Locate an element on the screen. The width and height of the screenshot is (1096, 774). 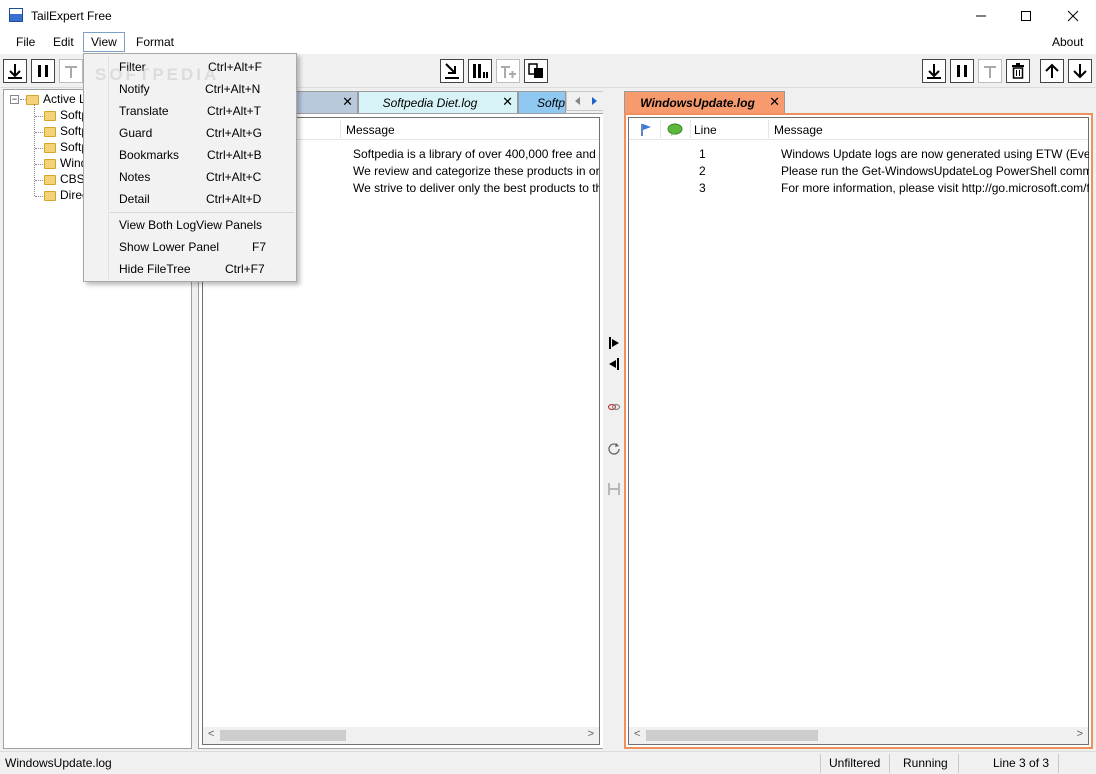
sync-icon is located at coordinates (614, 448).